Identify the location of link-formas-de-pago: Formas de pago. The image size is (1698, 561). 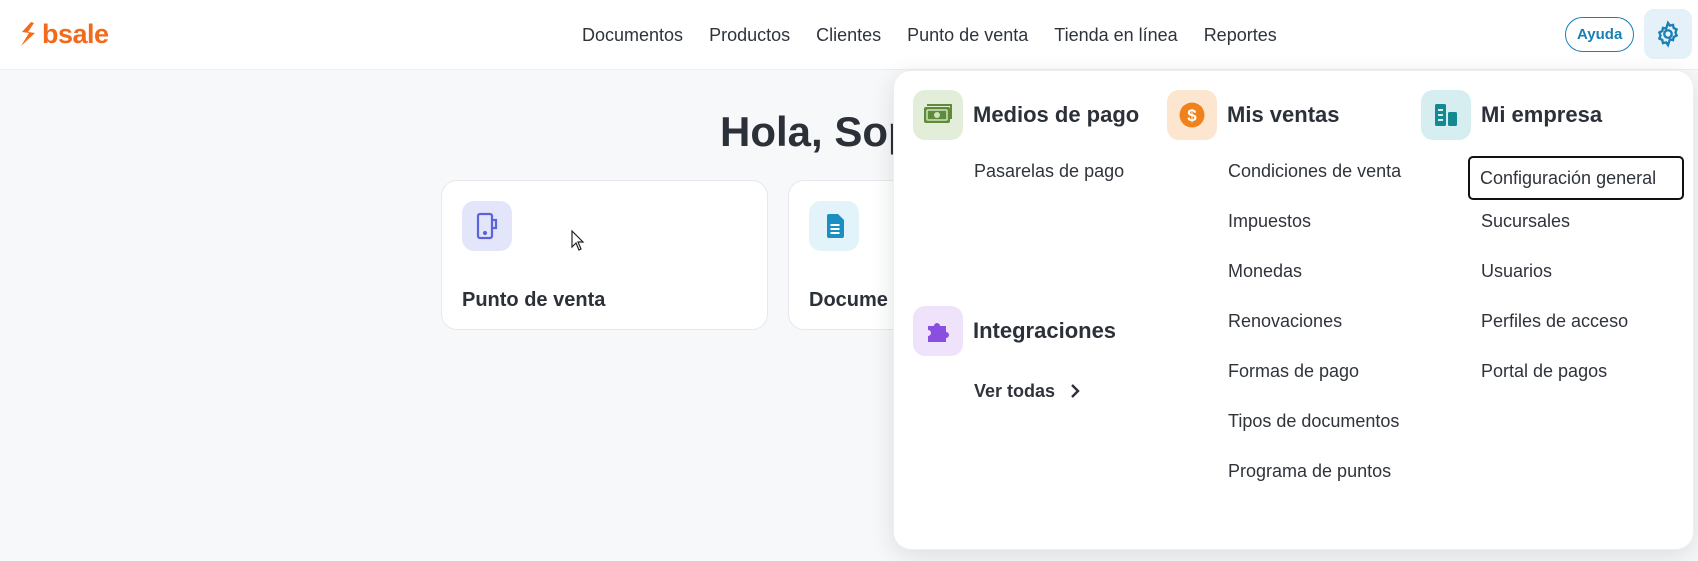
(1293, 371).